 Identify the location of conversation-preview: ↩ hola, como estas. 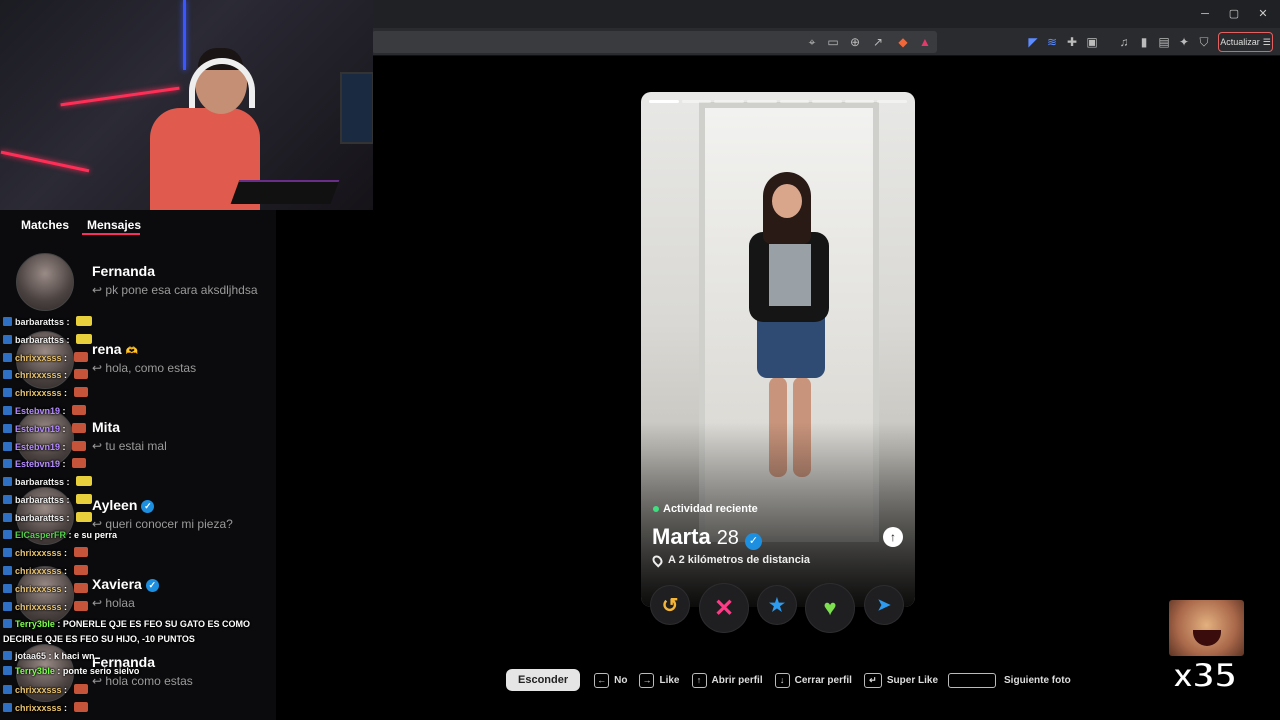
(144, 368).